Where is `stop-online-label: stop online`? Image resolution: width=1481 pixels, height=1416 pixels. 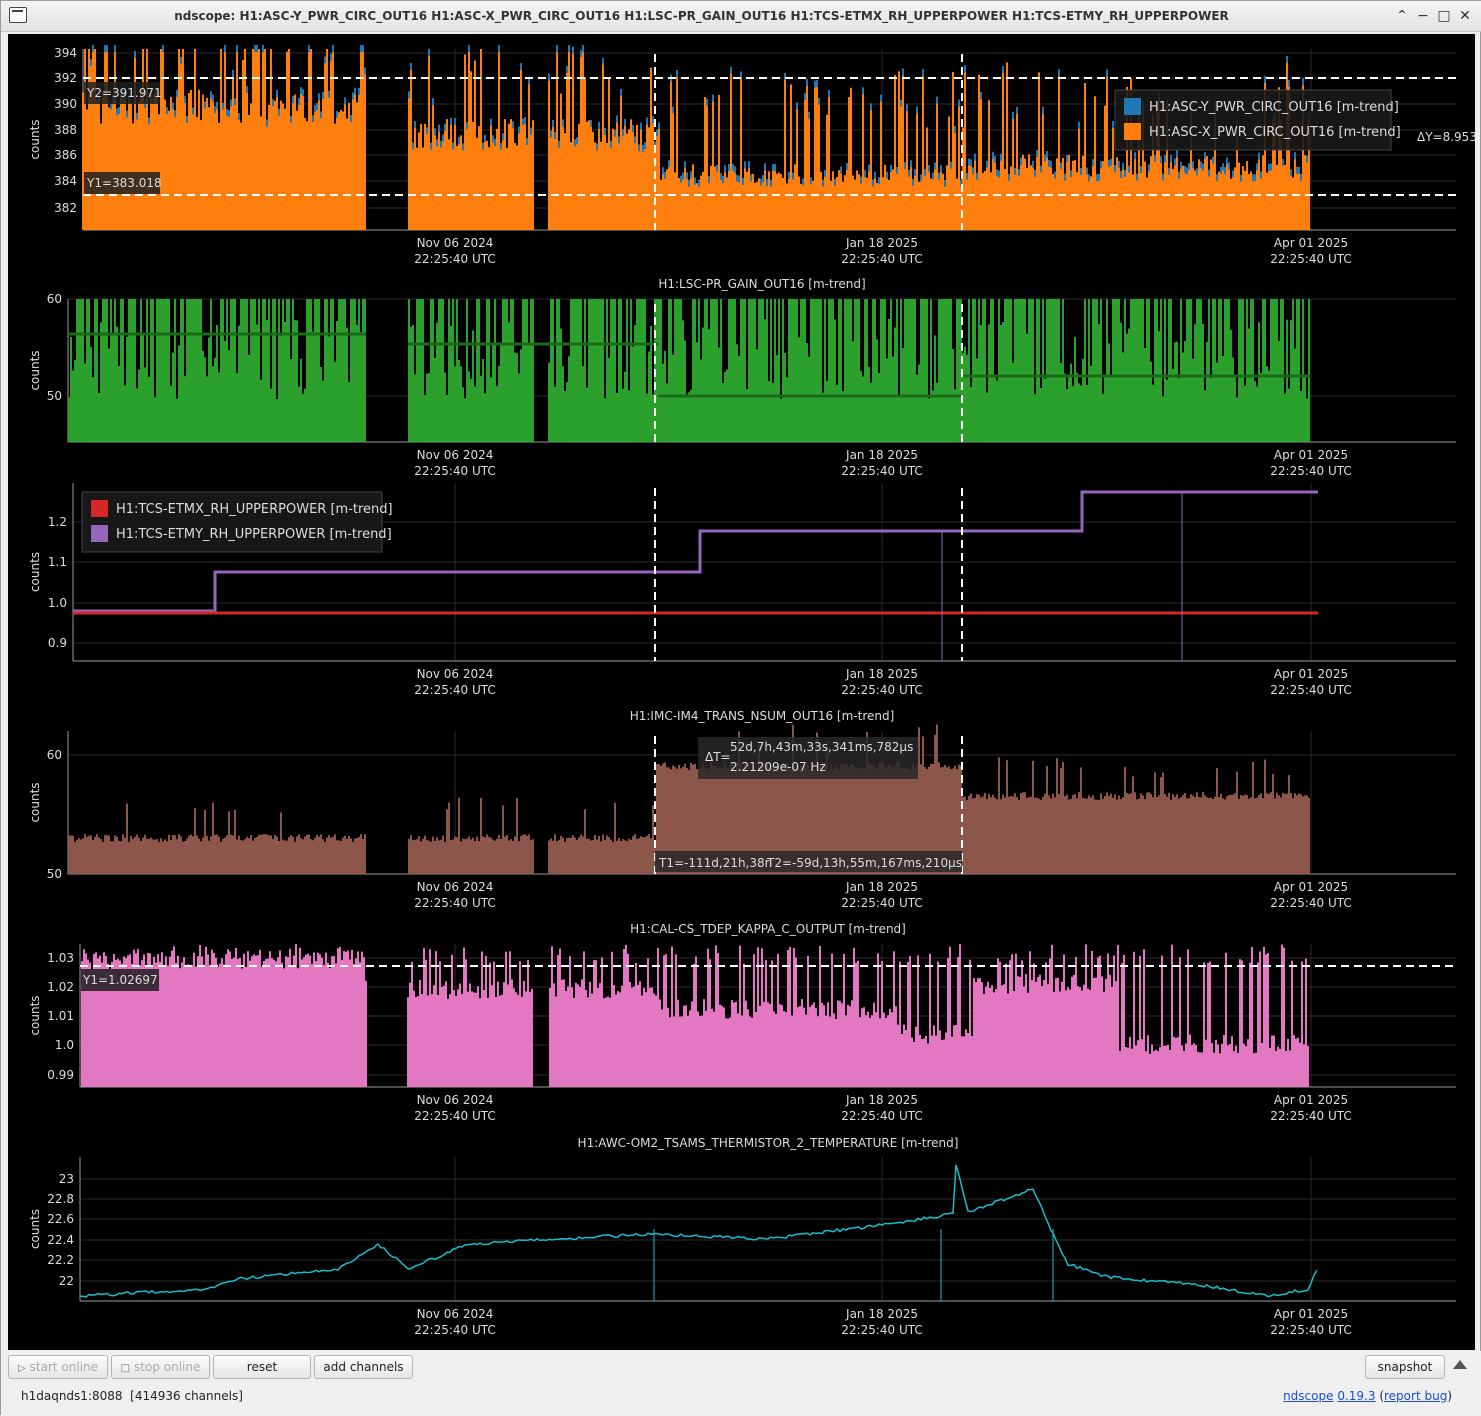
stop-online-label: stop online is located at coordinates (167, 1367).